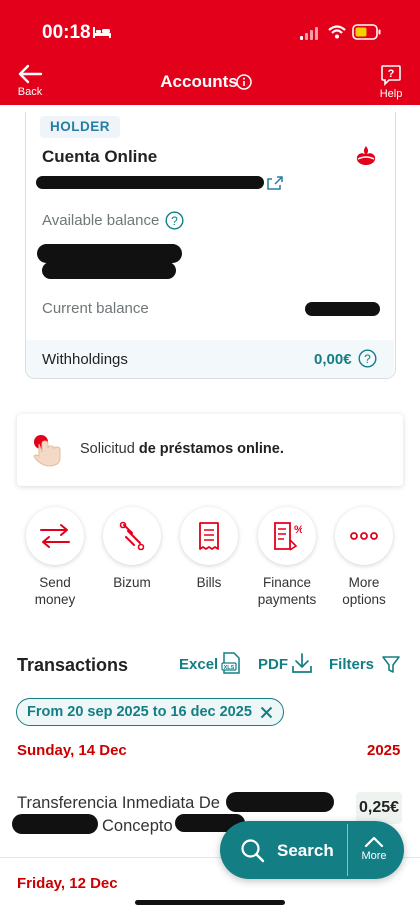  I want to click on excel-export-button: Excel, so click(198, 664).